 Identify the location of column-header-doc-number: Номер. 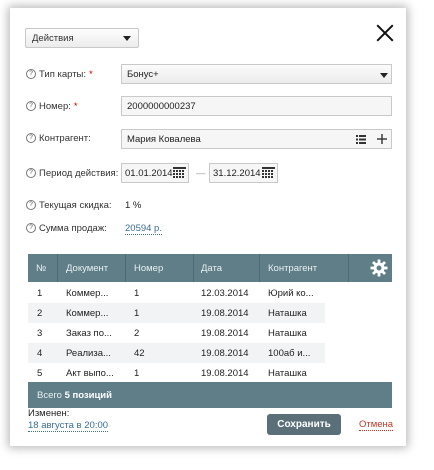
(148, 268).